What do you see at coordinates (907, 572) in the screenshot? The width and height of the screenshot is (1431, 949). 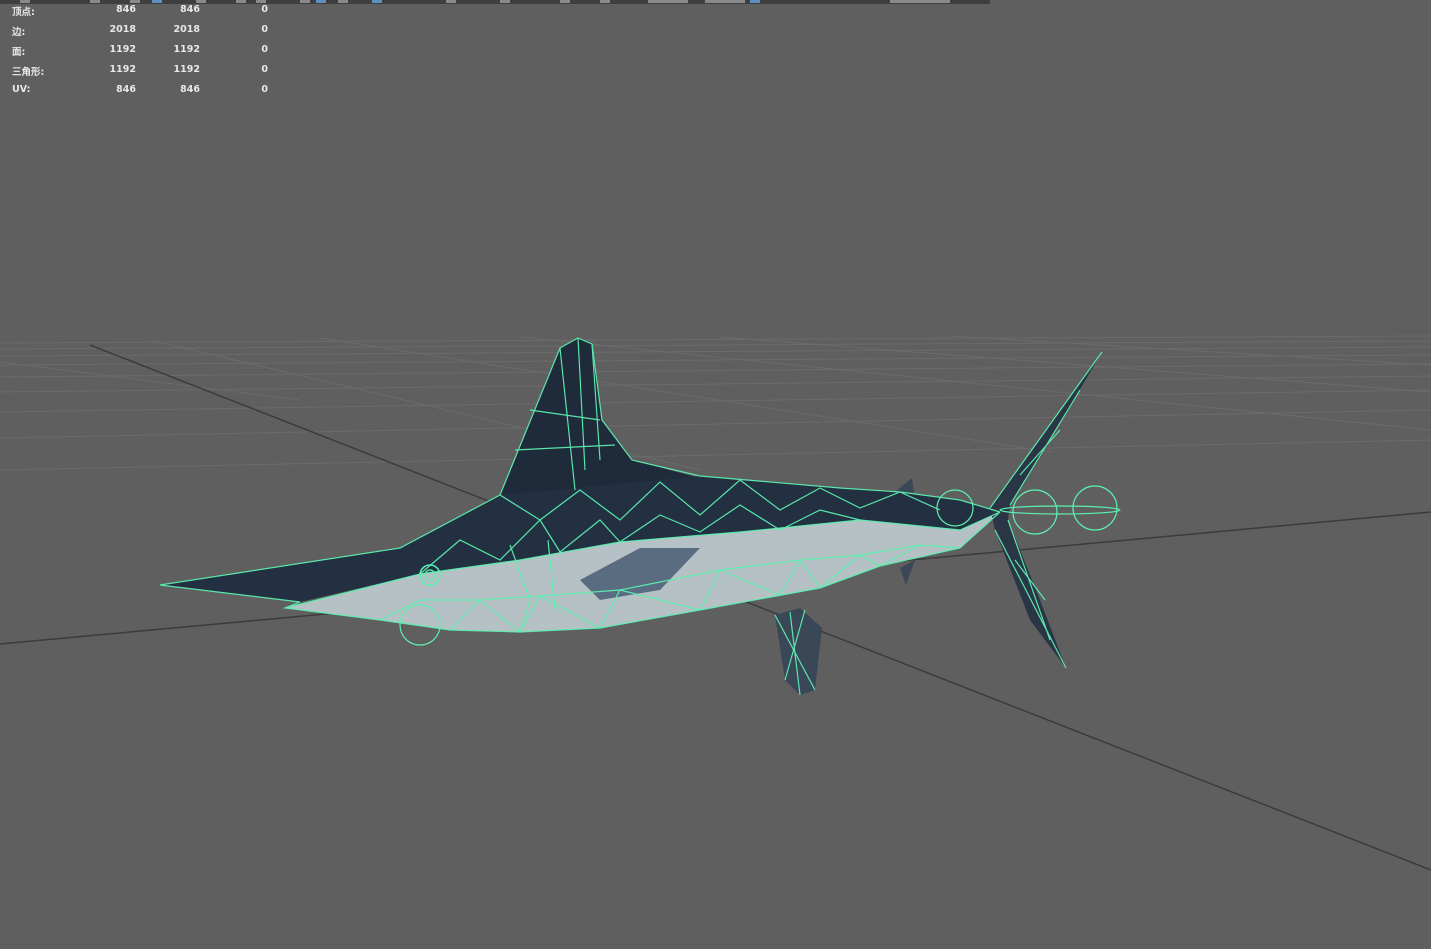 I see `finlet` at bounding box center [907, 572].